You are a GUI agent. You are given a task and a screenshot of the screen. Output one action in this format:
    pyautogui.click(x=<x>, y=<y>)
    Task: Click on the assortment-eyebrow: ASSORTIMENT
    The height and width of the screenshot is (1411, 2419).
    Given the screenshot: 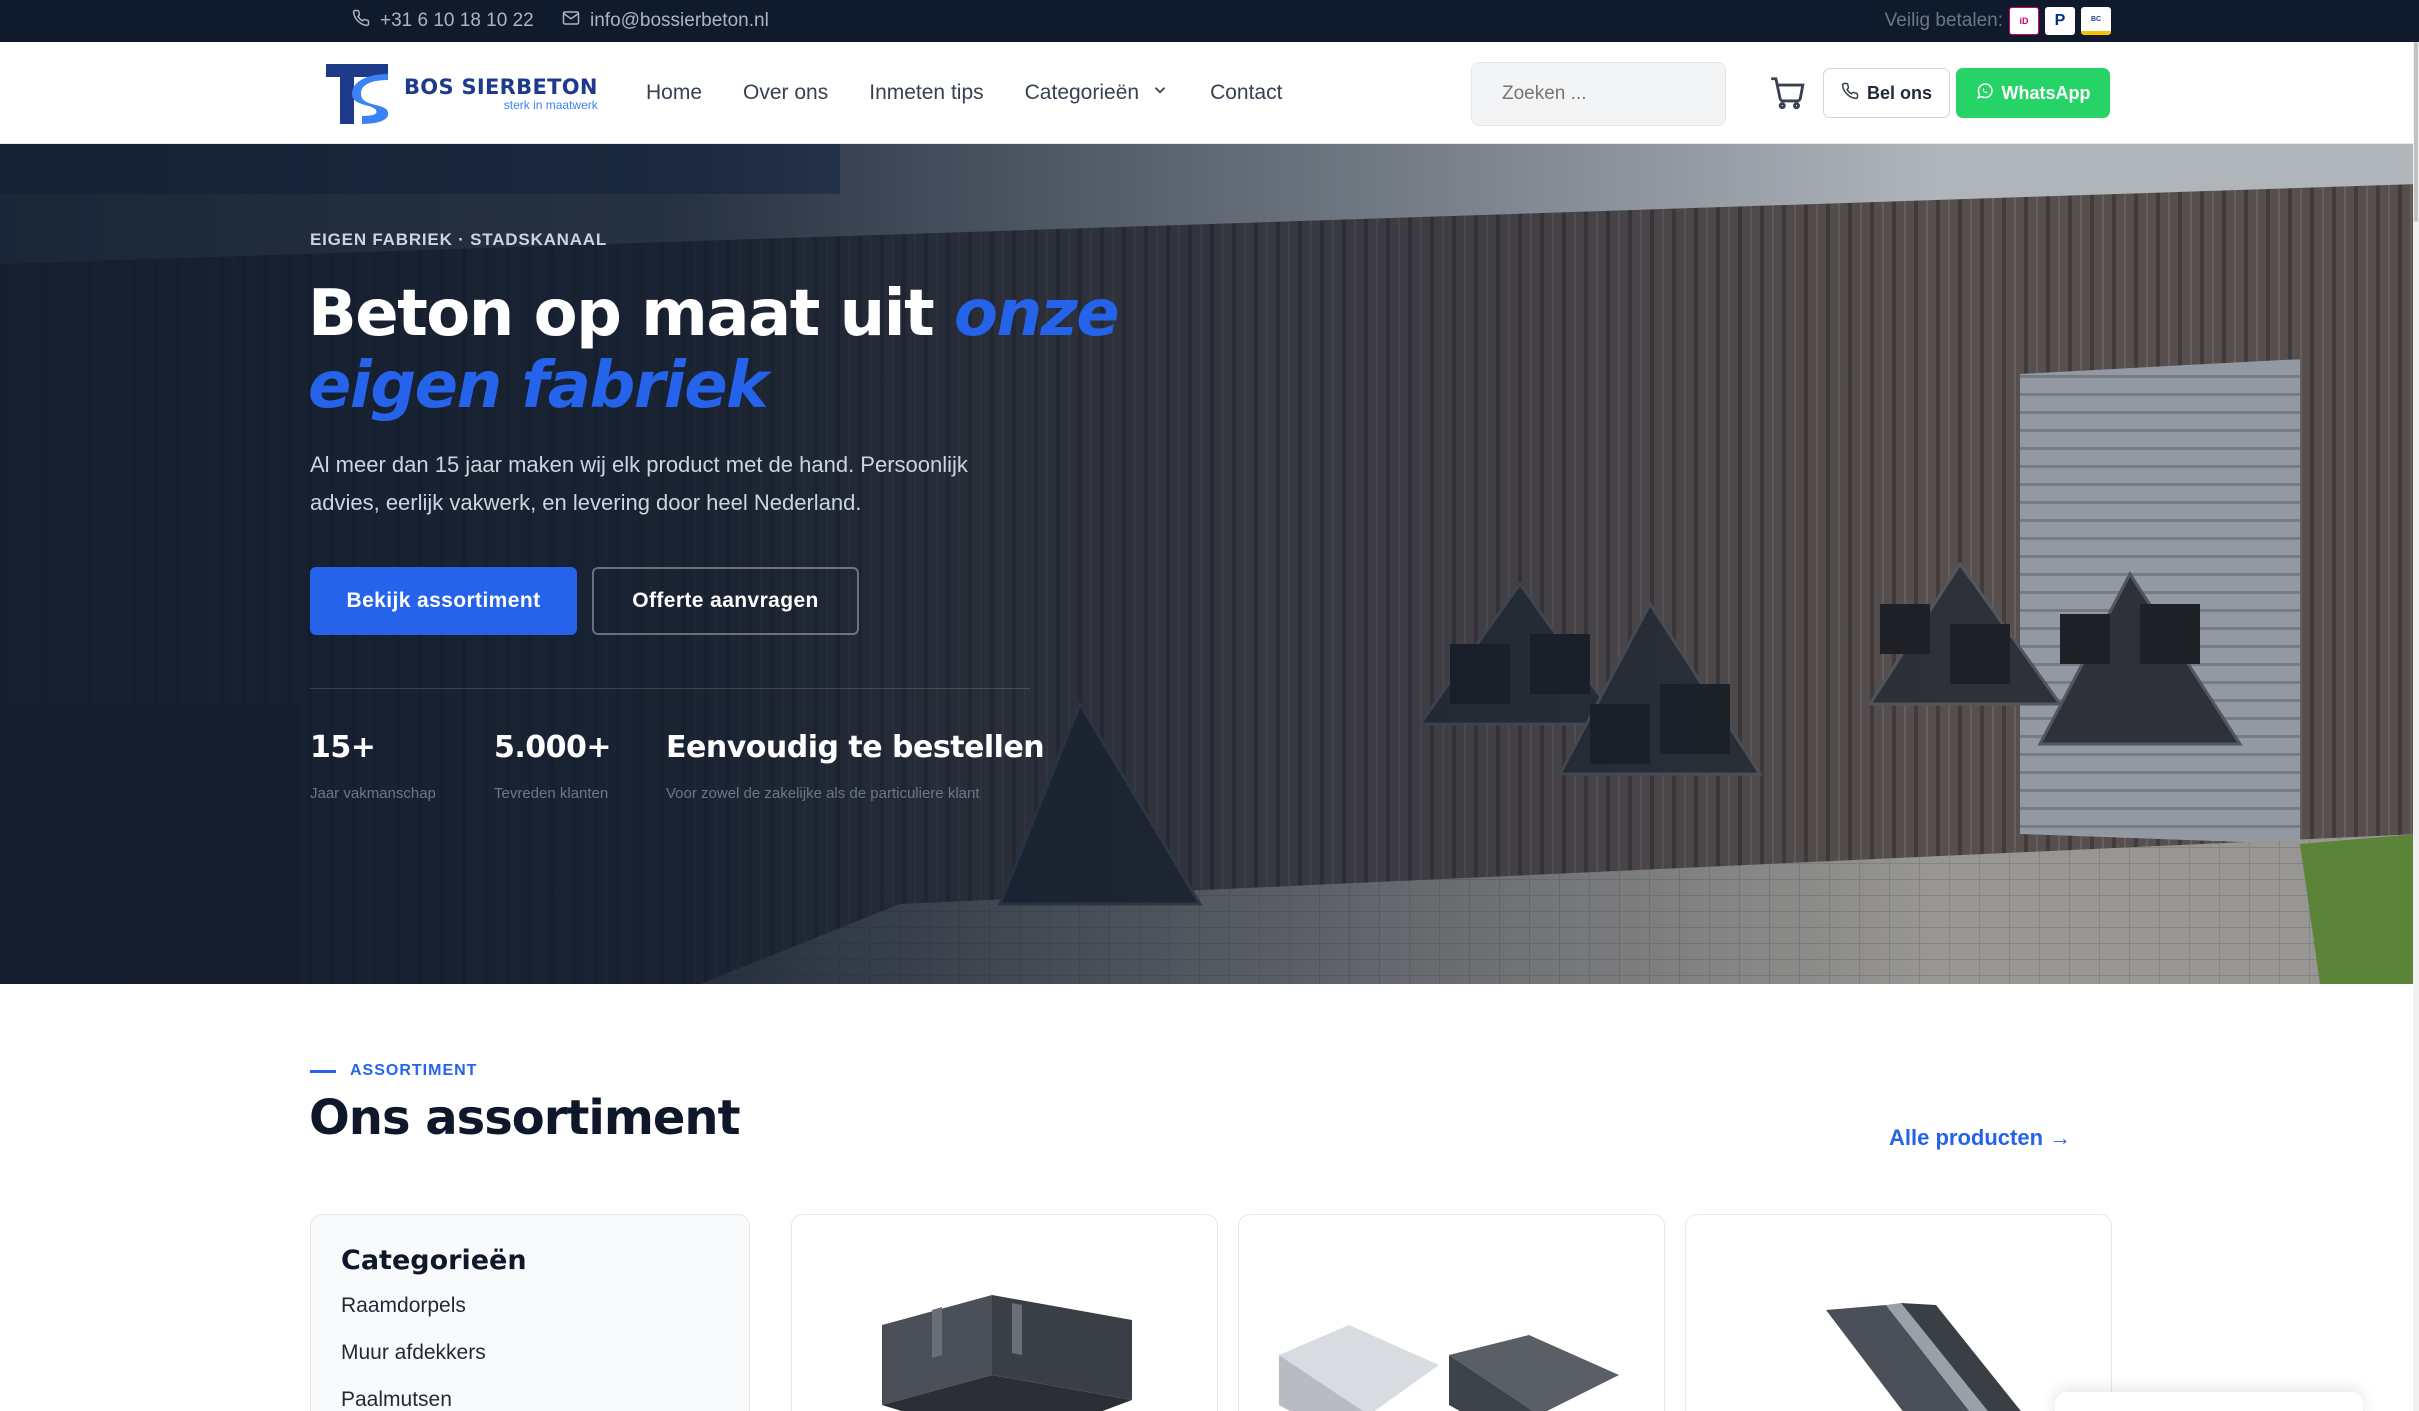 What is the action you would take?
    pyautogui.click(x=393, y=1071)
    